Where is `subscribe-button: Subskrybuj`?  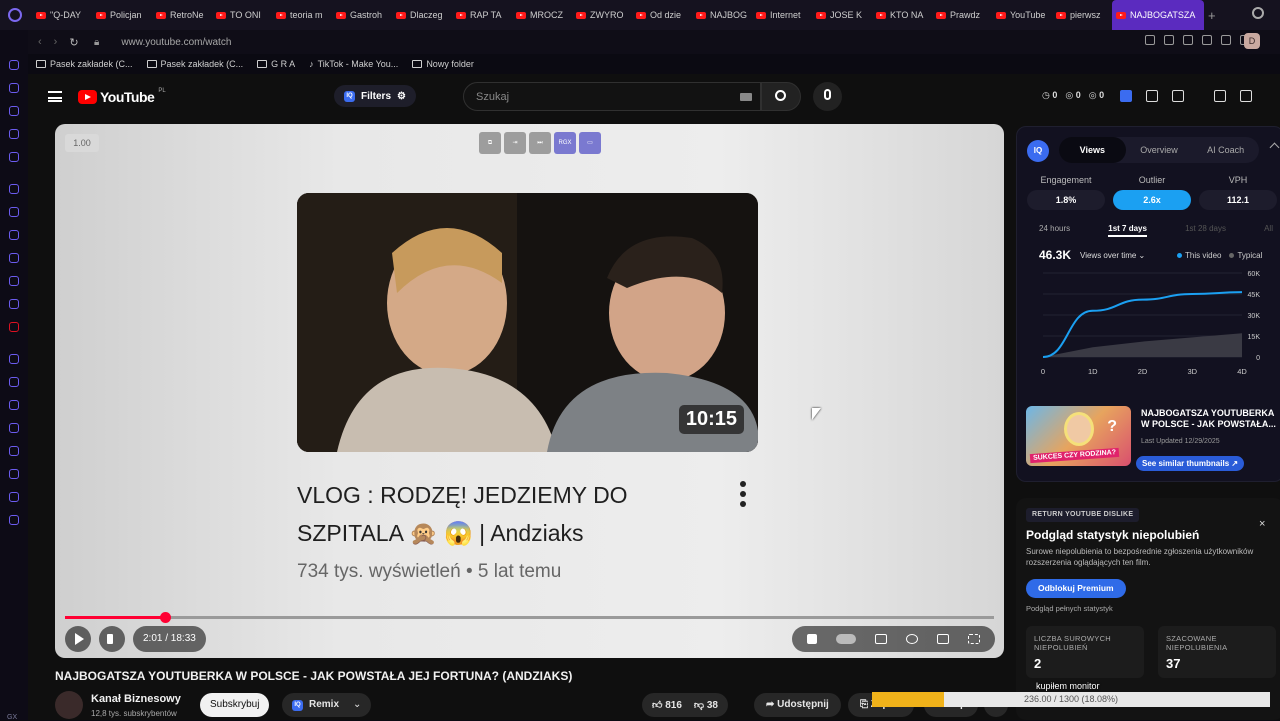 subscribe-button: Subskrybuj is located at coordinates (235, 705).